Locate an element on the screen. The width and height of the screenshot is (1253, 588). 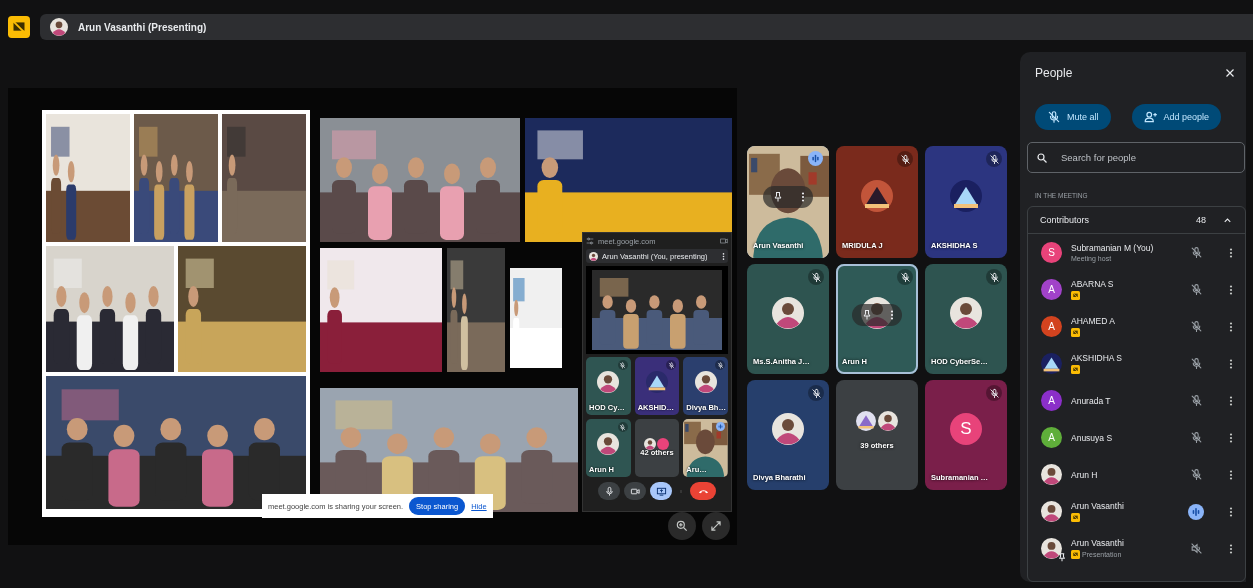
mute-all-button: Mute all is located at coordinates (1073, 117).